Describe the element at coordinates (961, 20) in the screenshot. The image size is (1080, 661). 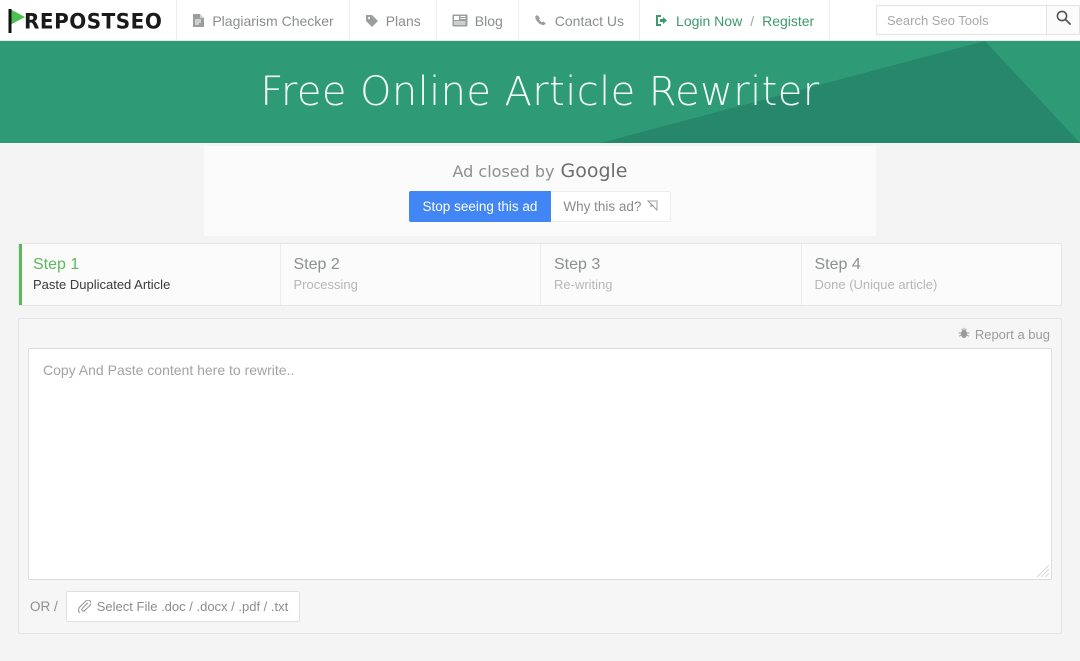
I see `search-input` at that location.